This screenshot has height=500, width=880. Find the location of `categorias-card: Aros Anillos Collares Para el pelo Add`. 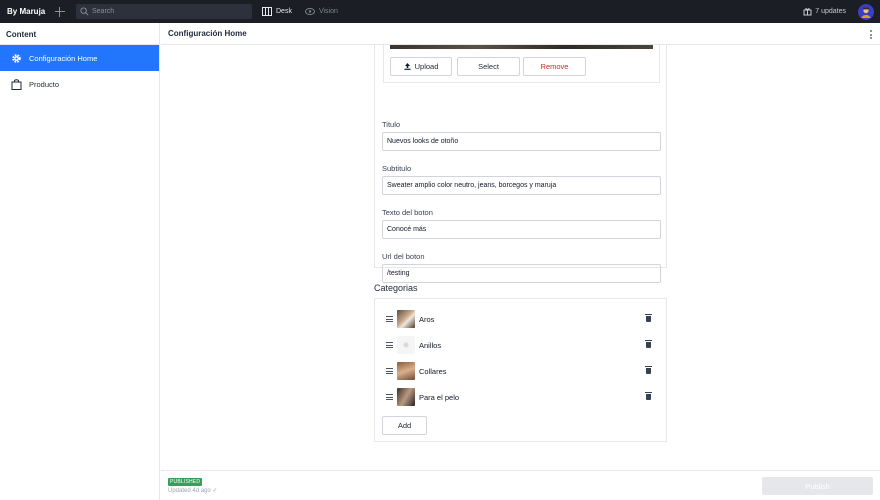

categorias-card: Aros Anillos Collares Para el pelo Add is located at coordinates (520, 370).